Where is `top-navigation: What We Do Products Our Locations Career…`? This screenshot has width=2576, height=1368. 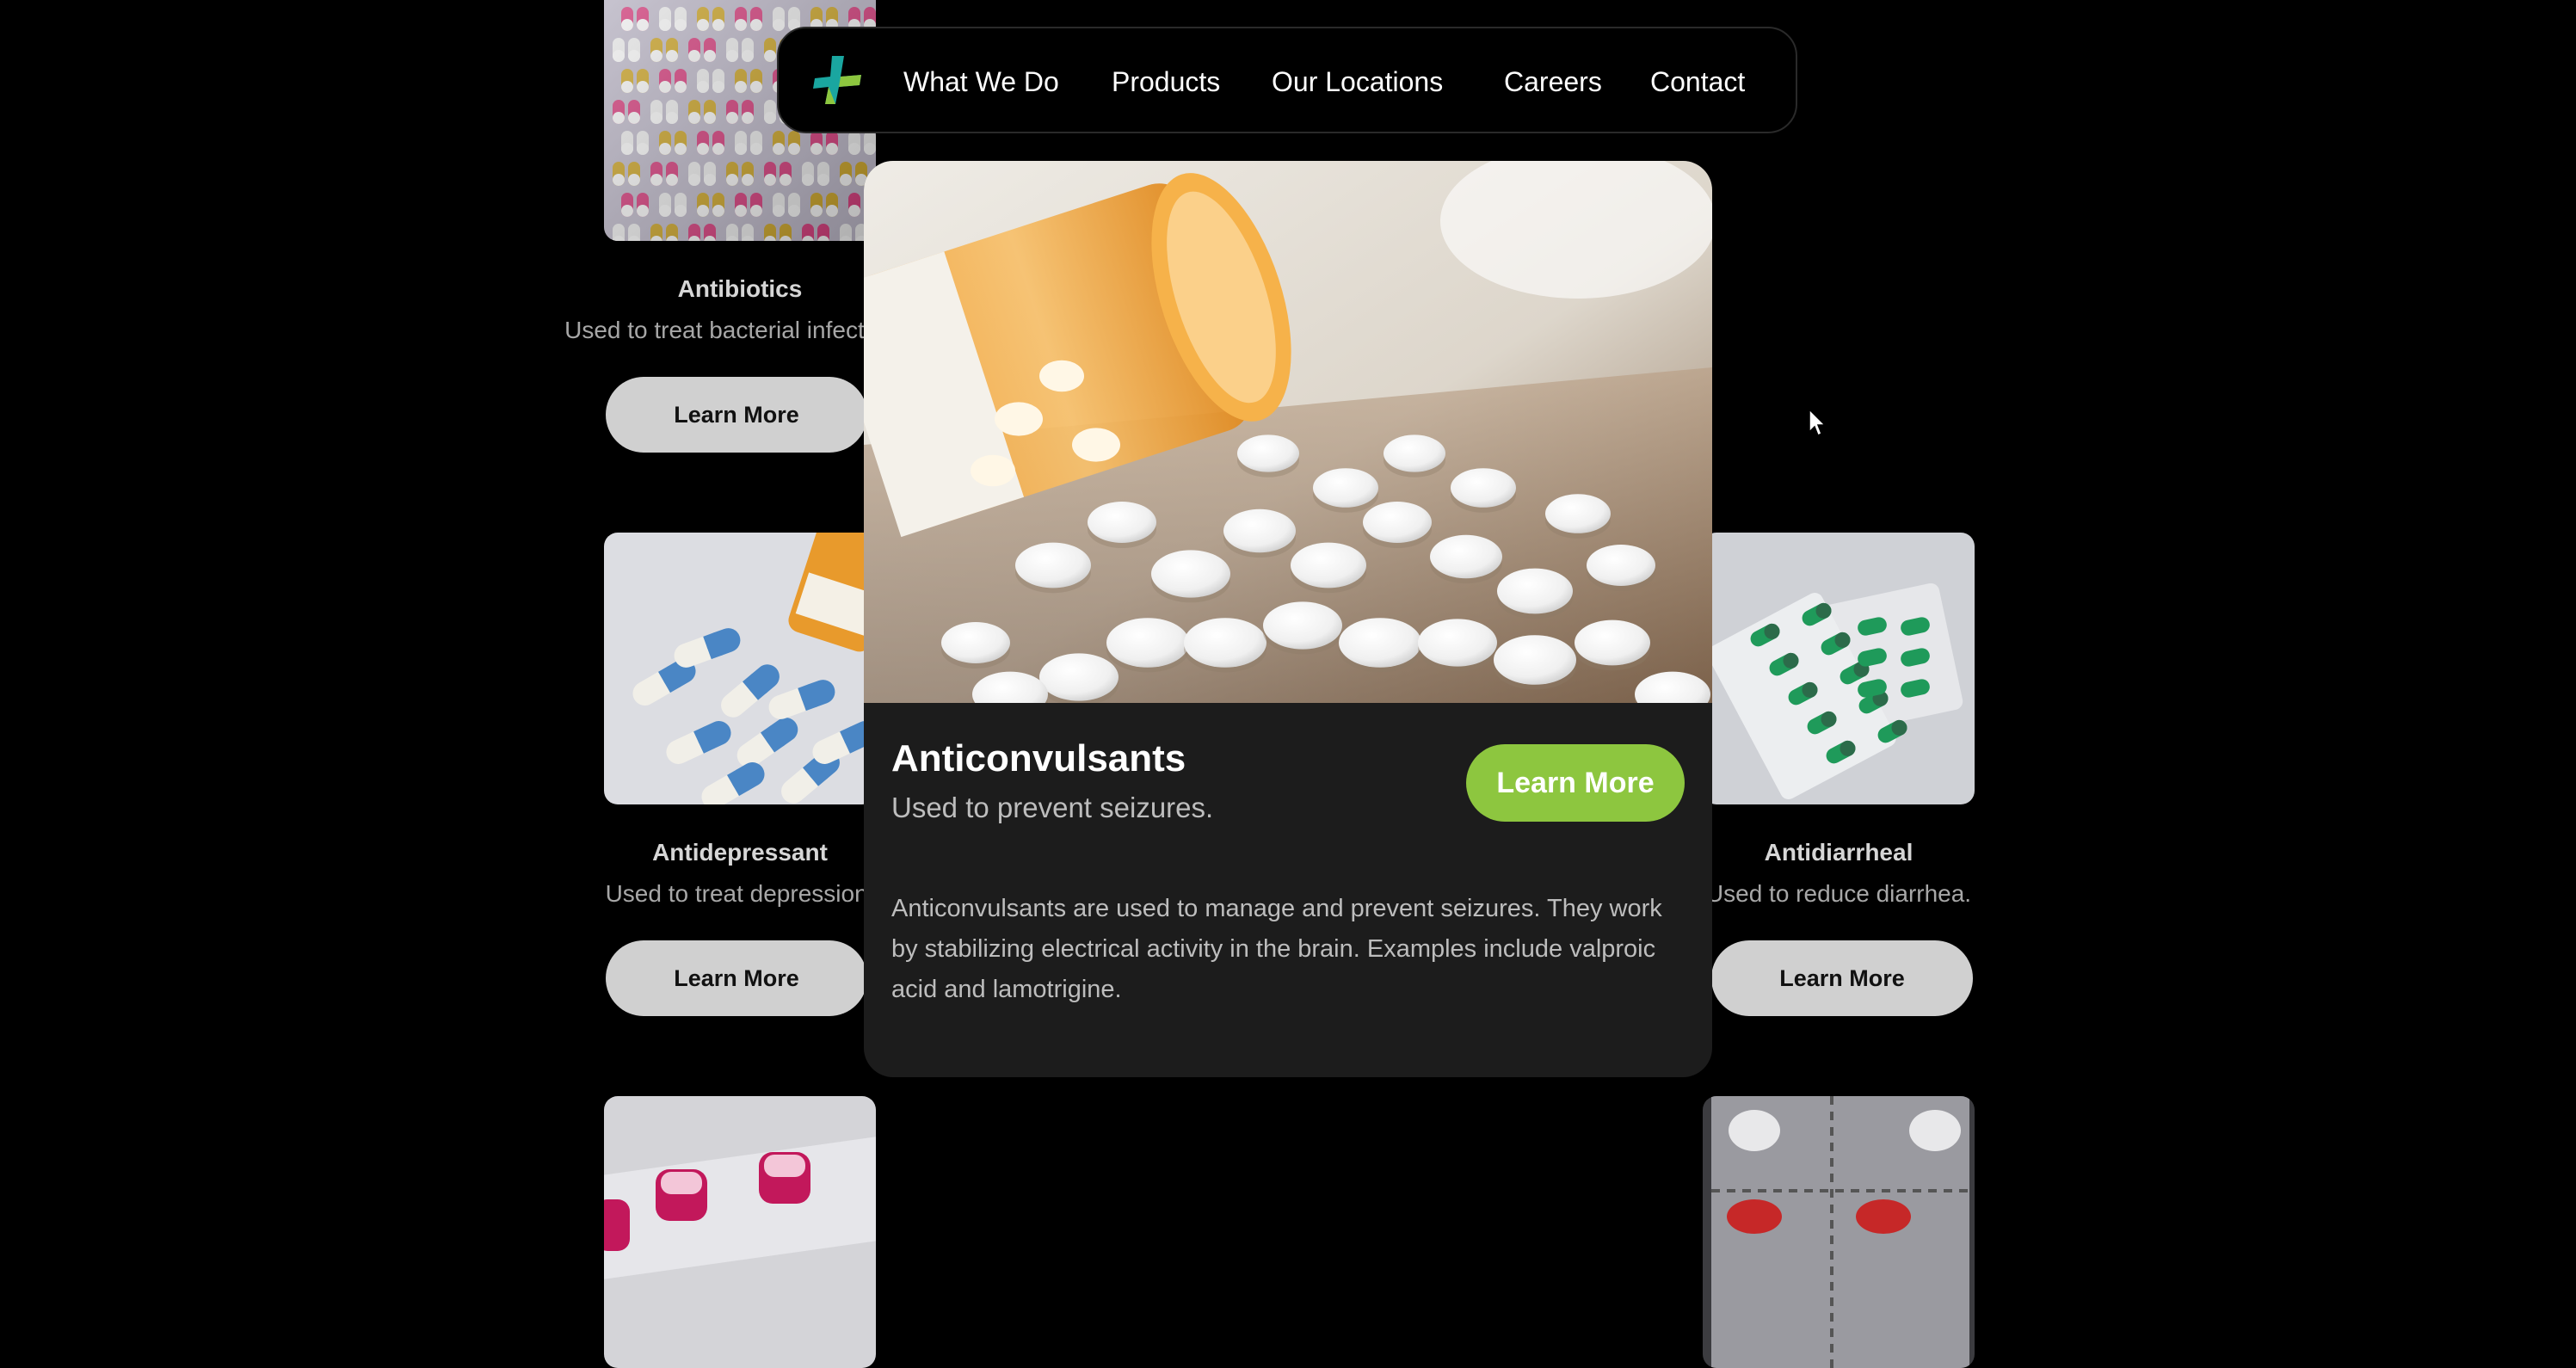
top-navigation: What We Do Products Our Locations Career… is located at coordinates (1287, 80).